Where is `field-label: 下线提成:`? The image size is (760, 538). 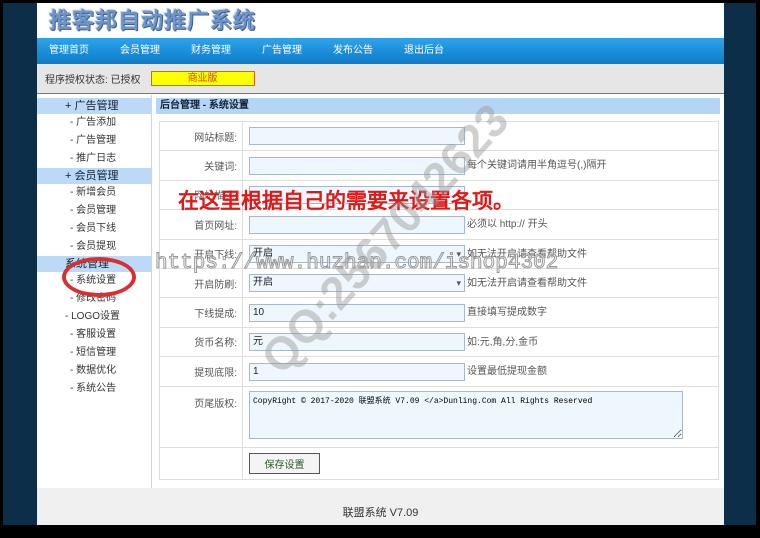 field-label: 下线提成: is located at coordinates (201, 312).